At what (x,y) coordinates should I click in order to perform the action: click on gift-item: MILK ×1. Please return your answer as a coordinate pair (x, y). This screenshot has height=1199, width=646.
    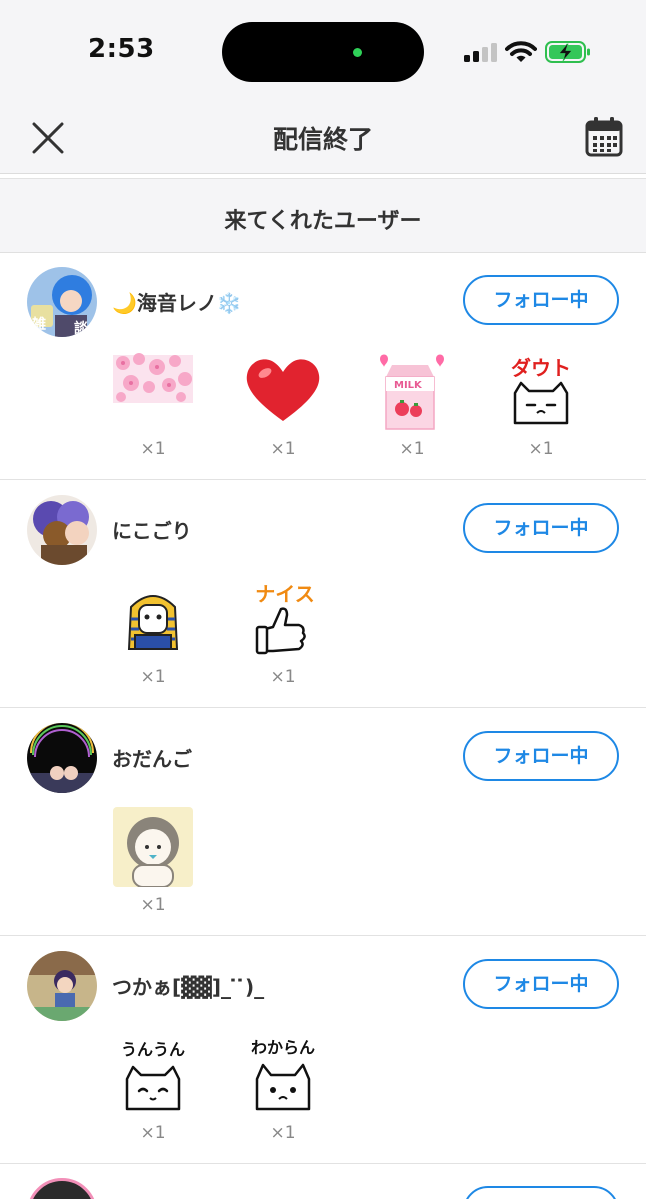
    Looking at the image, I should click on (412, 408).